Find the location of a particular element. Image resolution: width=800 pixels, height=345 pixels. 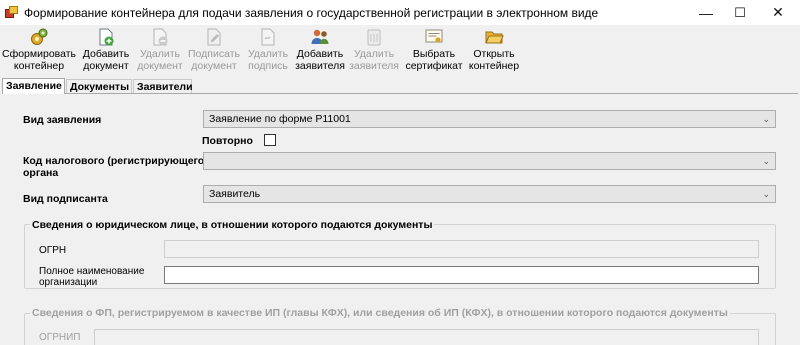

tab-strip: Заявление Документы Заявители is located at coordinates (400, 86).